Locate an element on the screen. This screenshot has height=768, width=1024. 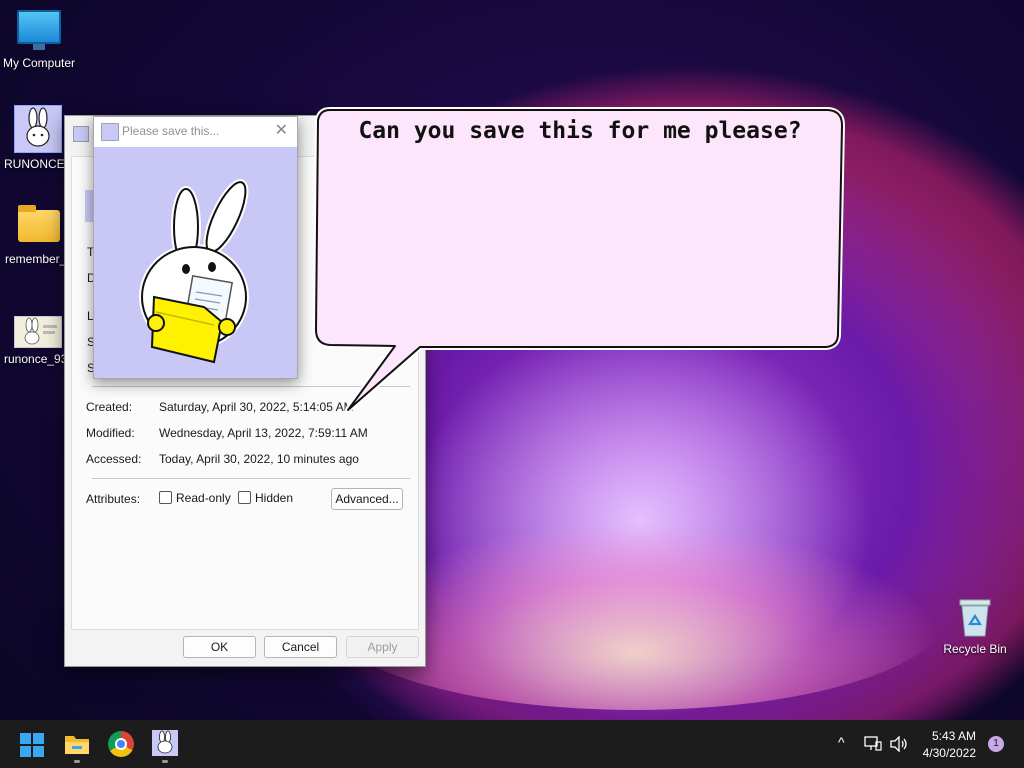
file-explorer-icon is located at coordinates (77, 745).